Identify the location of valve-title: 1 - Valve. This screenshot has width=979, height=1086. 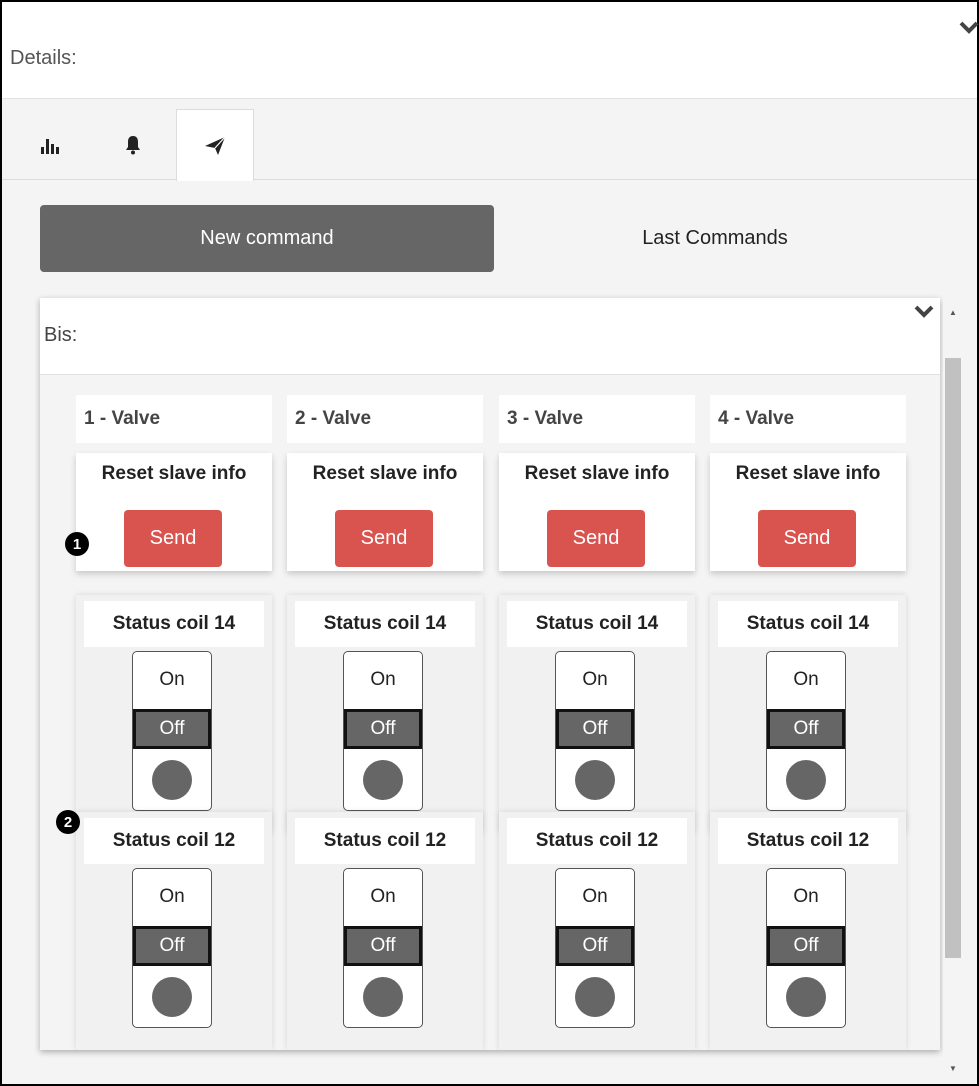
(174, 419).